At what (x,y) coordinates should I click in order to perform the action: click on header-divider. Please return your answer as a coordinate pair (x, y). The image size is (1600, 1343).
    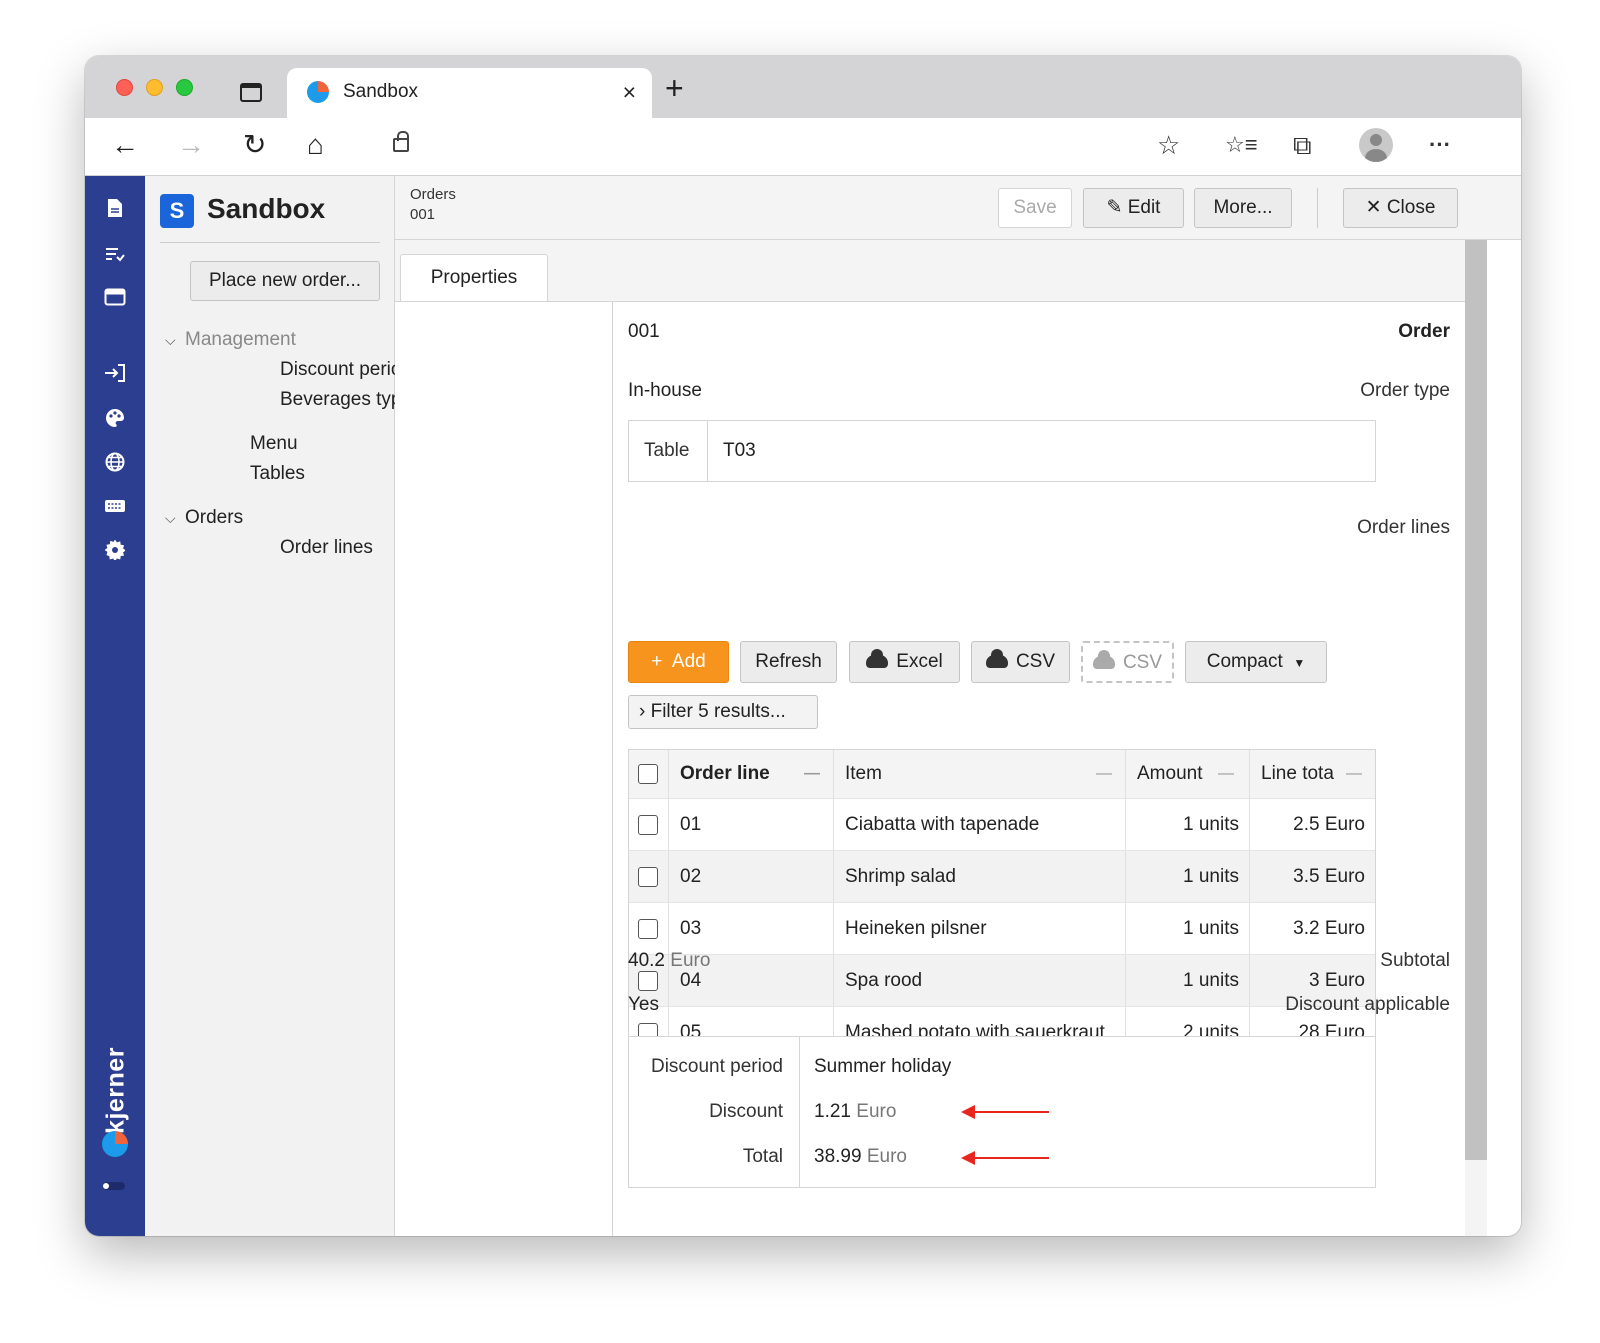
    Looking at the image, I should click on (1317, 208).